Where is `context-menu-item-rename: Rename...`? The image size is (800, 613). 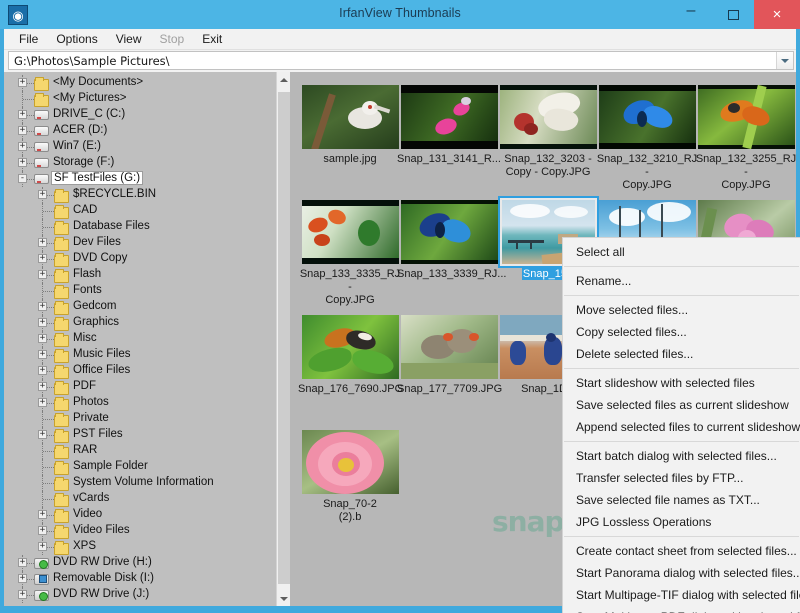 context-menu-item-rename: Rename... is located at coordinates (681, 281).